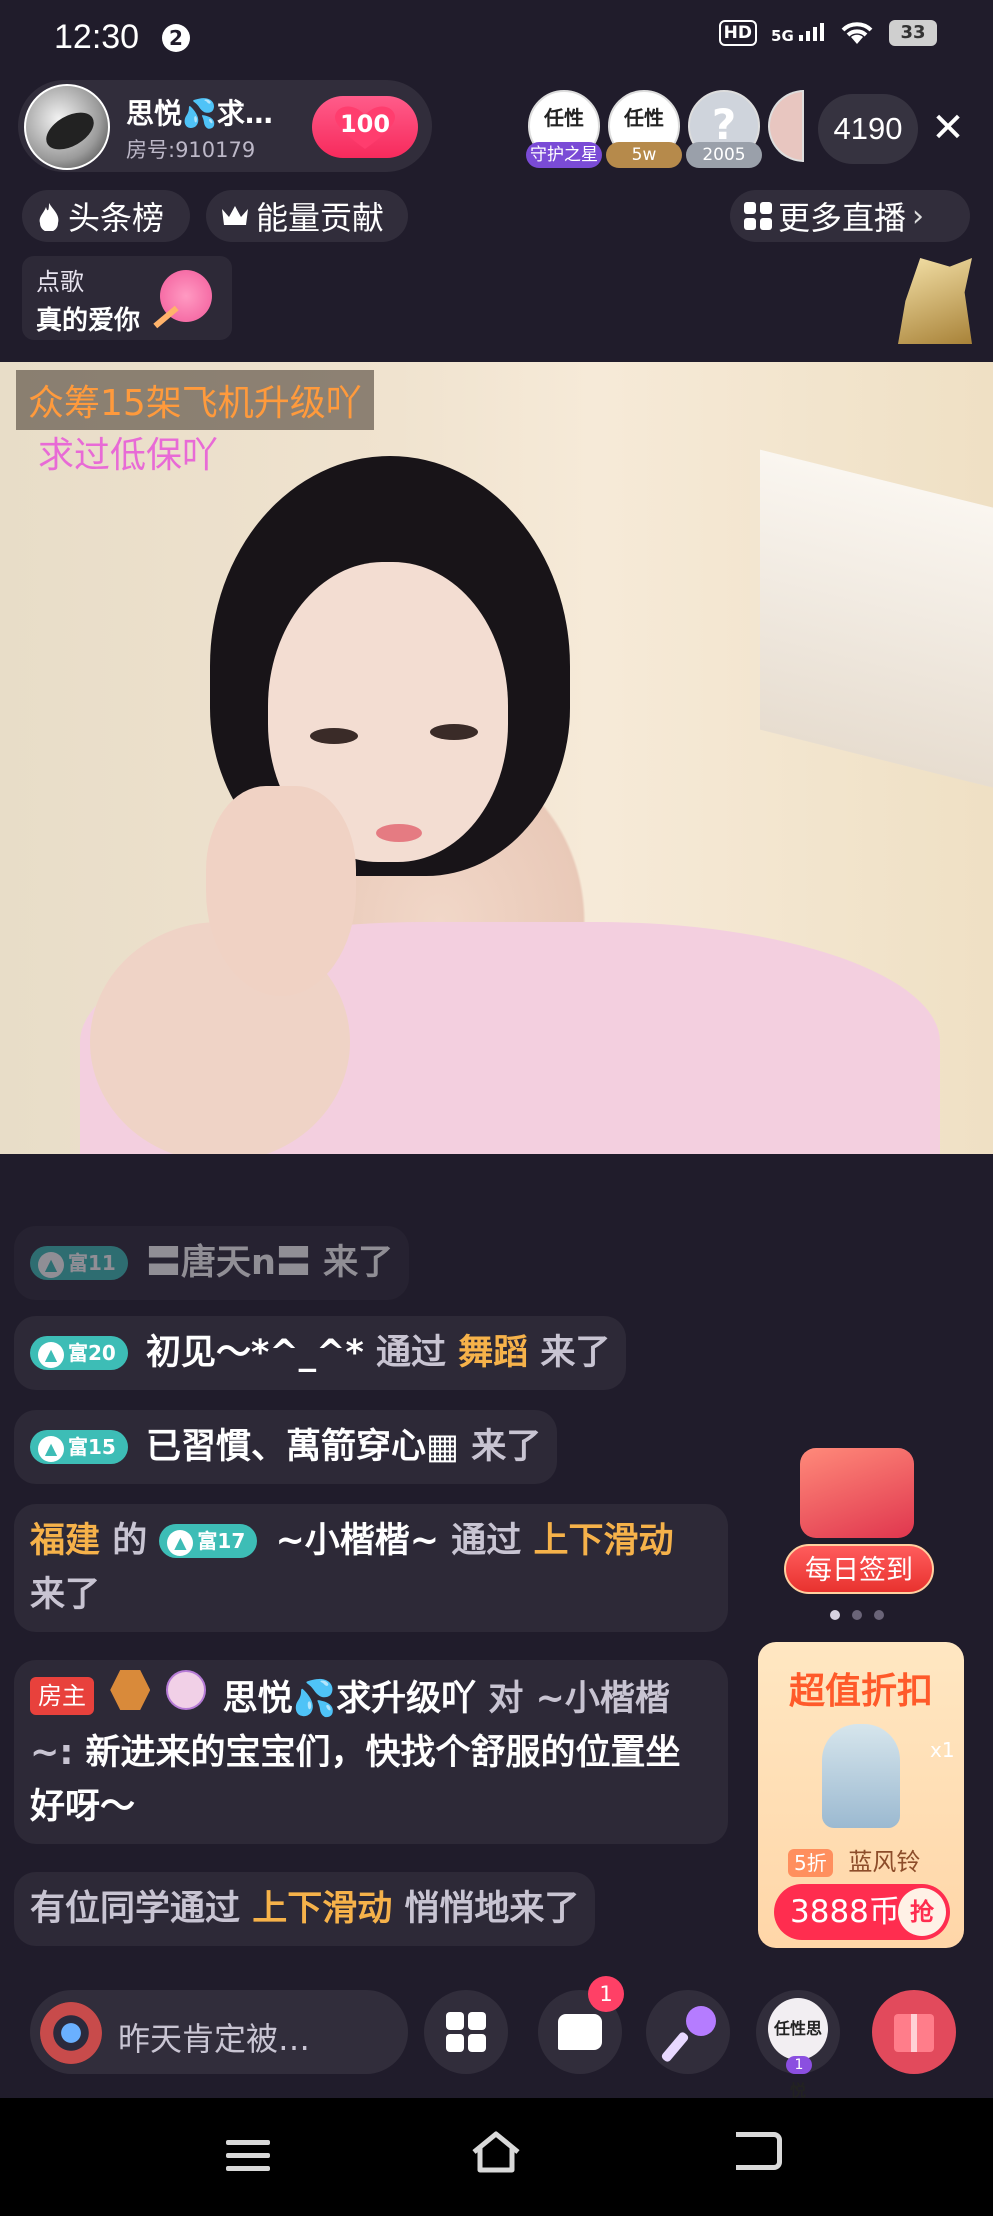 Image resolution: width=993 pixels, height=2216 pixels. I want to click on network-type: 5G, so click(782, 36).